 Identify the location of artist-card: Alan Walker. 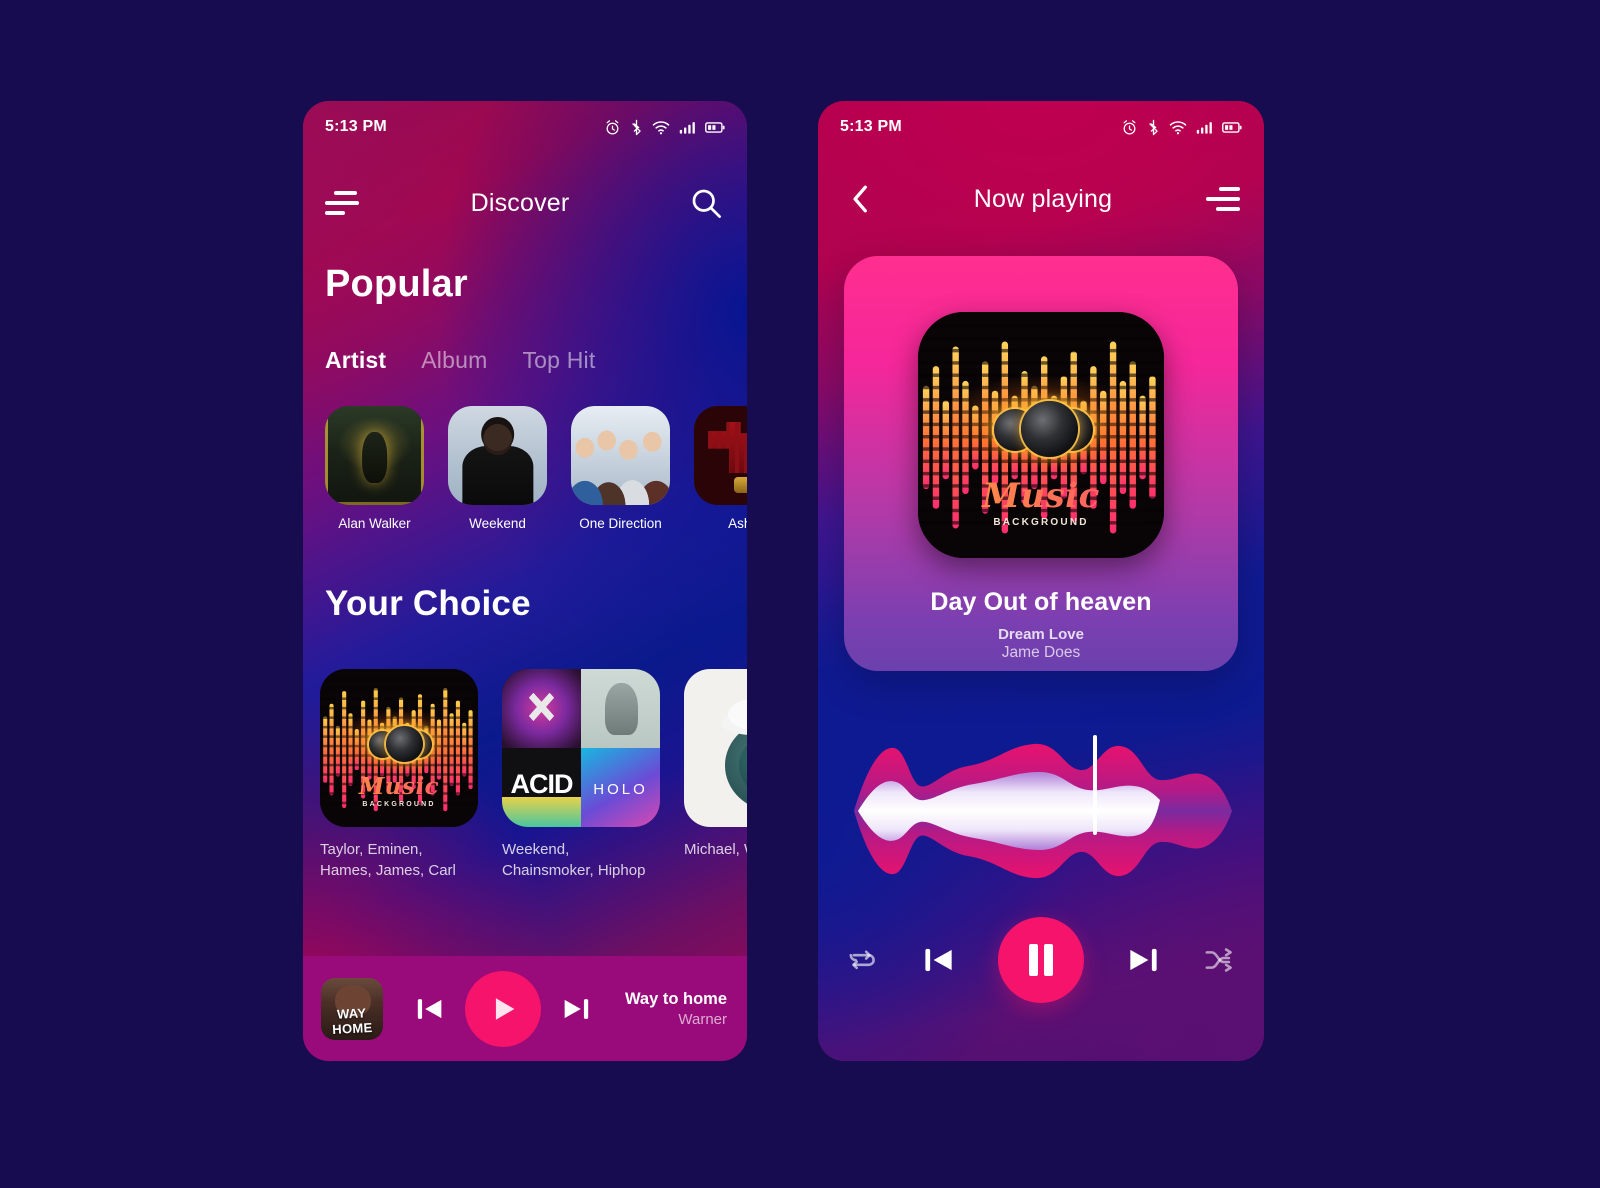
(374, 468).